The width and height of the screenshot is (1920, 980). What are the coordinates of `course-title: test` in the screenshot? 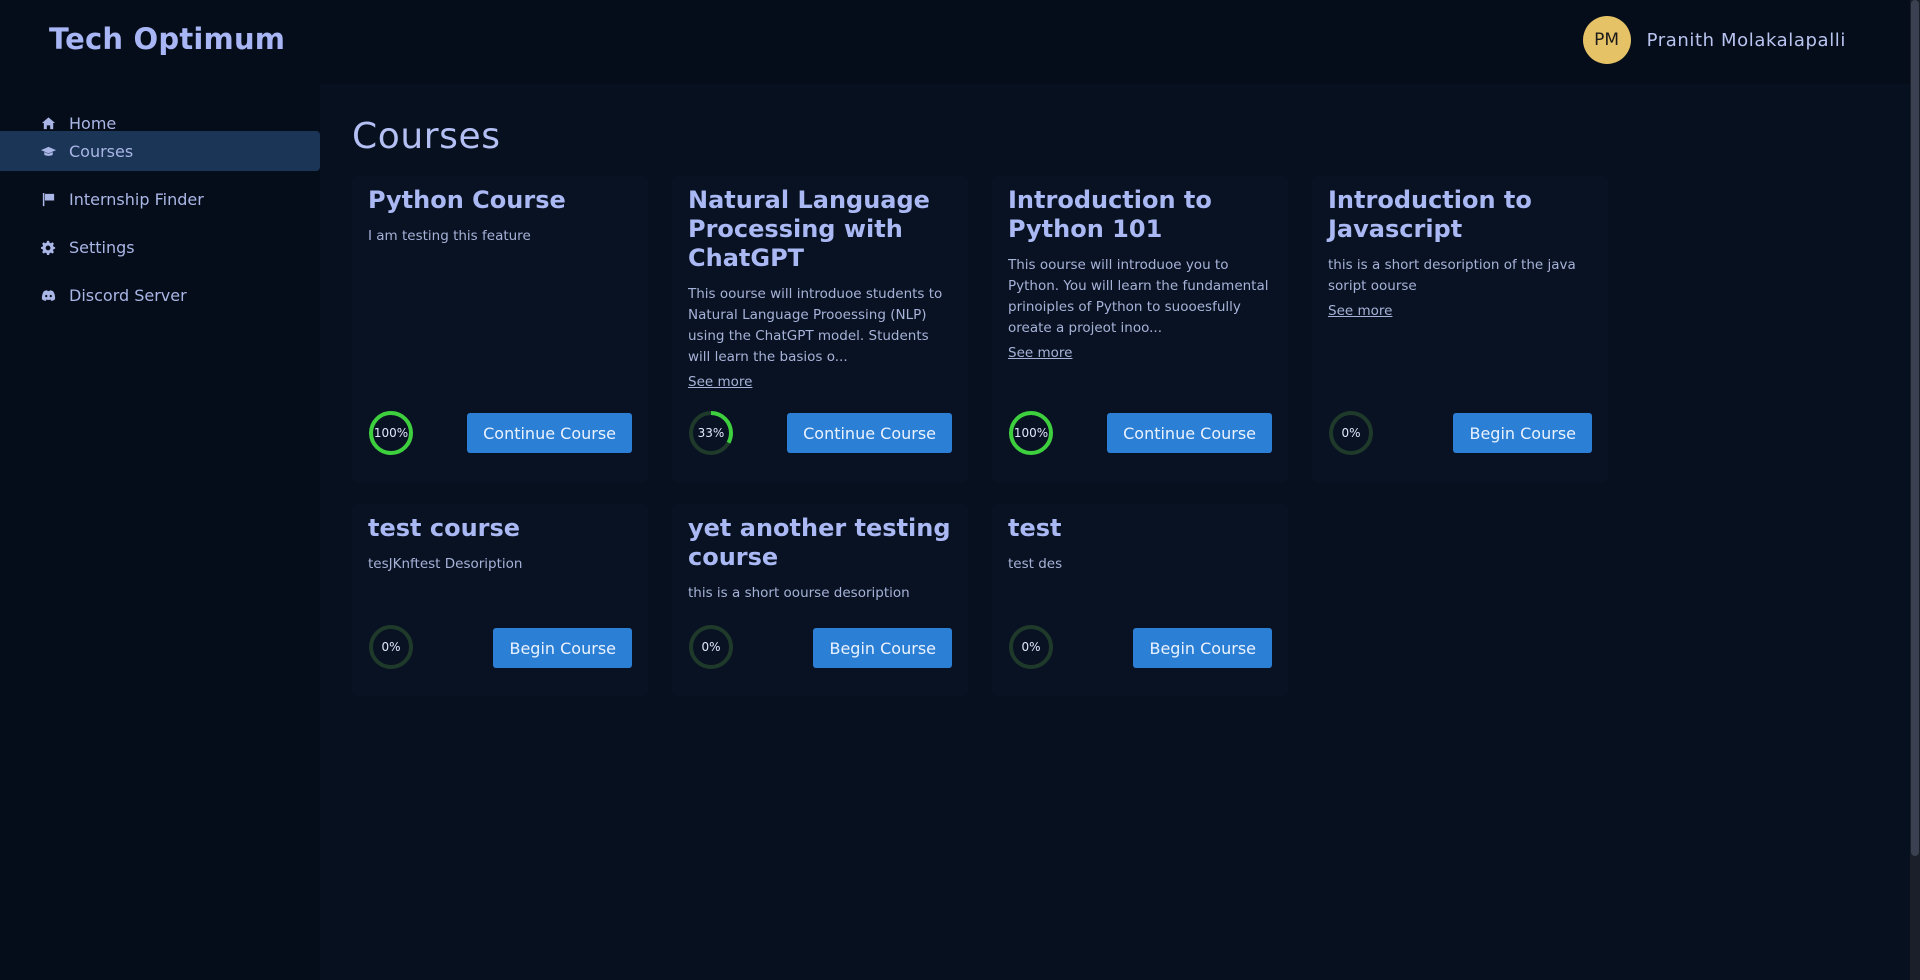 It's located at (1035, 528).